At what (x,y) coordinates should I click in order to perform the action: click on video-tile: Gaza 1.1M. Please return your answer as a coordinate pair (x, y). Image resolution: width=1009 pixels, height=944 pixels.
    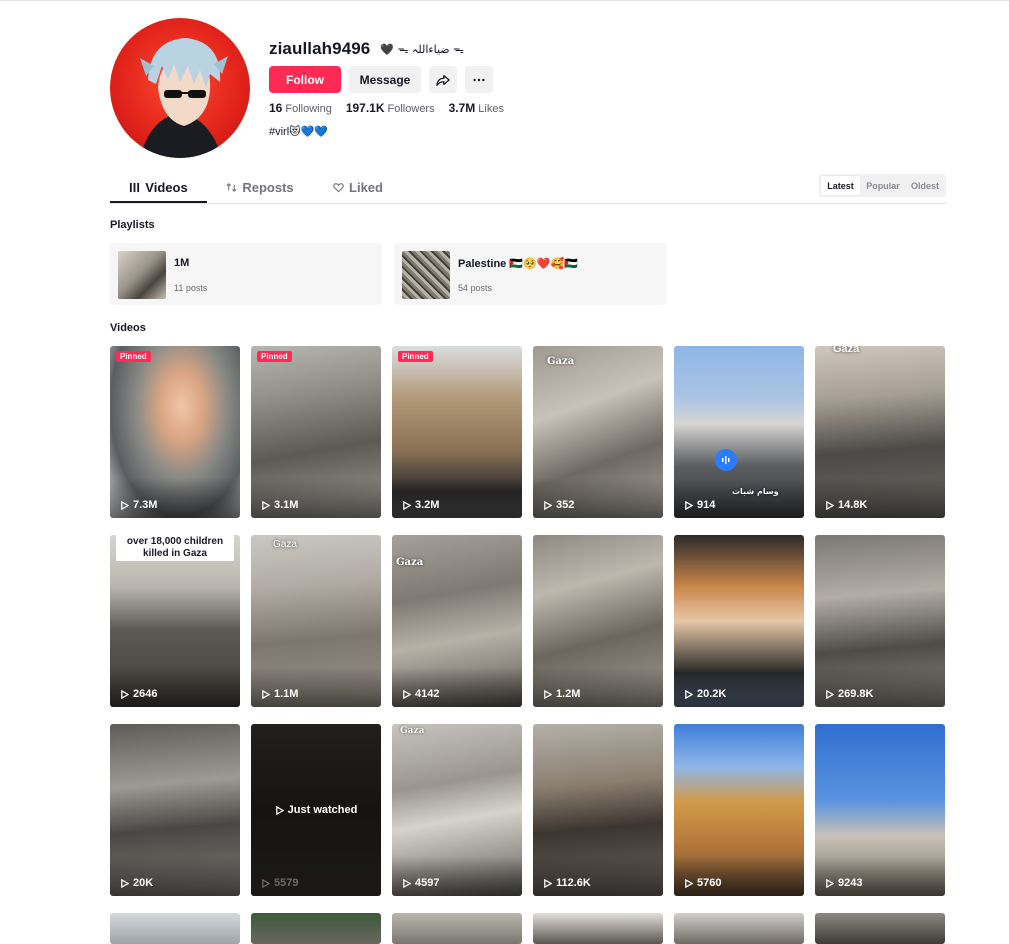
    Looking at the image, I should click on (316, 621).